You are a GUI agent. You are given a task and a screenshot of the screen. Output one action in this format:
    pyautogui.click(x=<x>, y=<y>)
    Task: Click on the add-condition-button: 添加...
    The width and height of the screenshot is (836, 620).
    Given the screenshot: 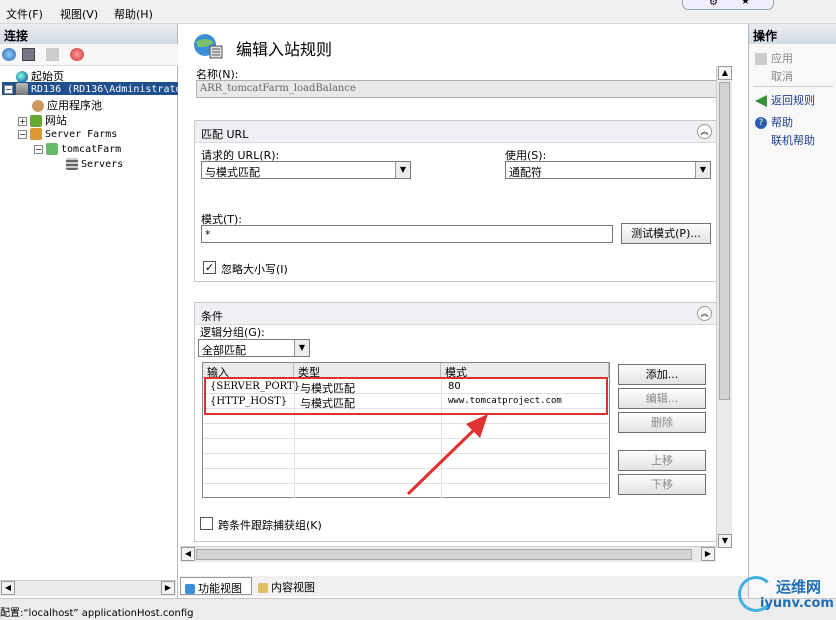 What is the action you would take?
    pyautogui.click(x=662, y=374)
    